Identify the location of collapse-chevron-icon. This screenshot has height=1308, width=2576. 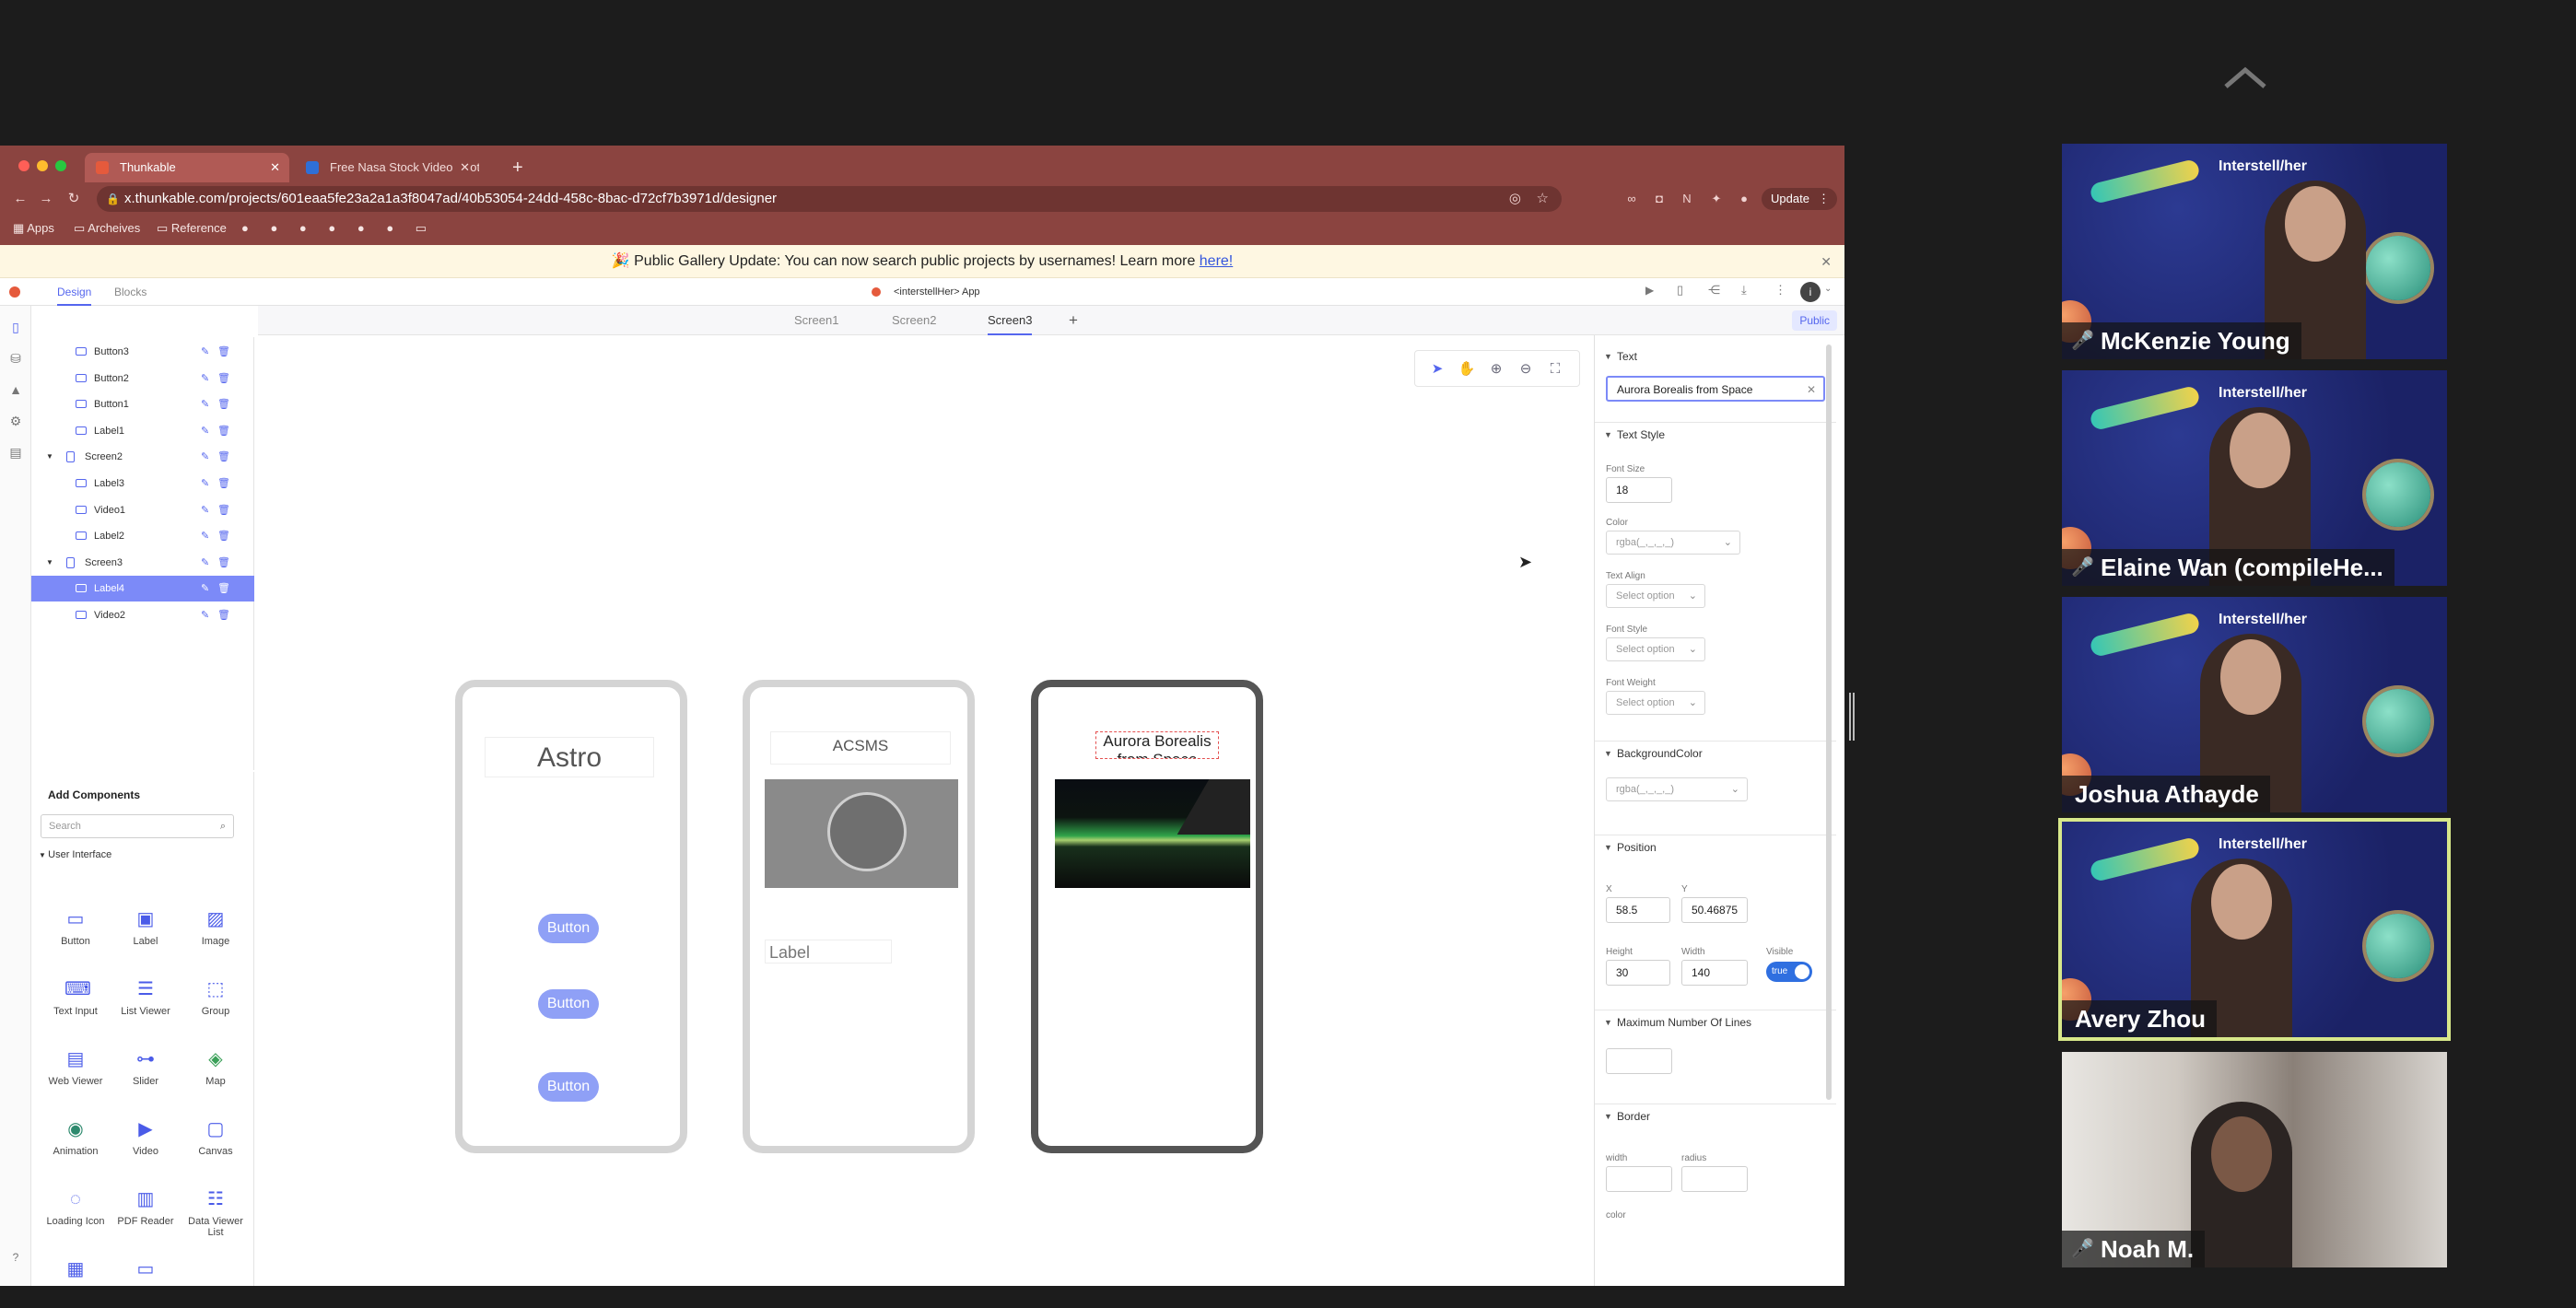
(2245, 76).